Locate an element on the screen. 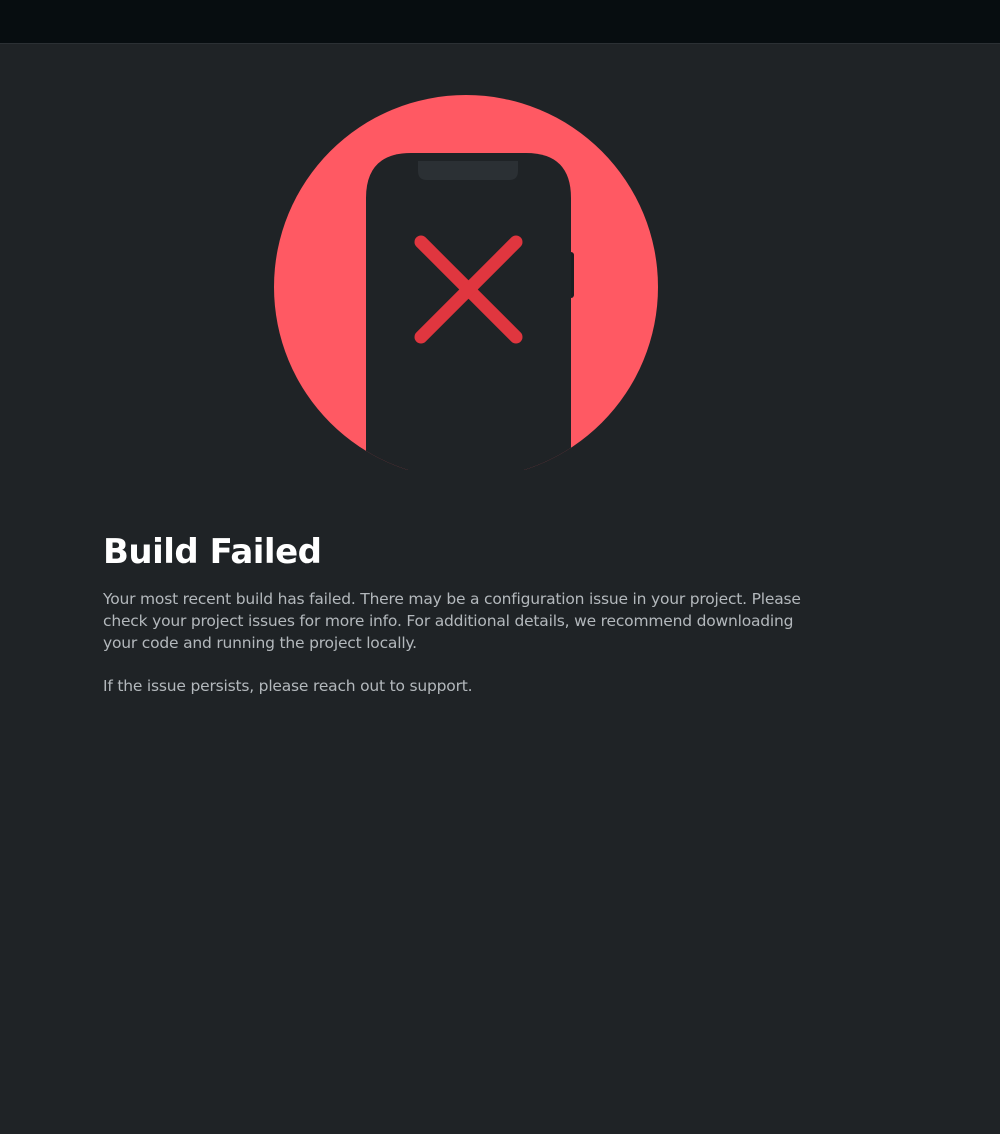  phone-build-failed-icon is located at coordinates (466, 282).